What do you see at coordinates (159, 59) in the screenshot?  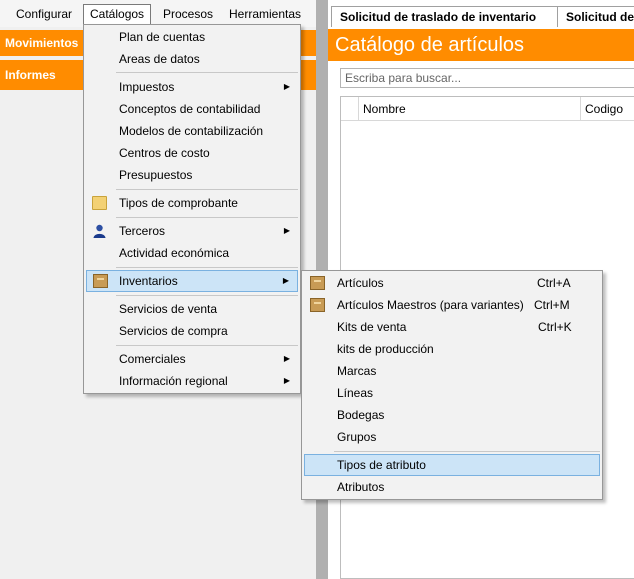 I see `menu-item-label: Areas de datos` at bounding box center [159, 59].